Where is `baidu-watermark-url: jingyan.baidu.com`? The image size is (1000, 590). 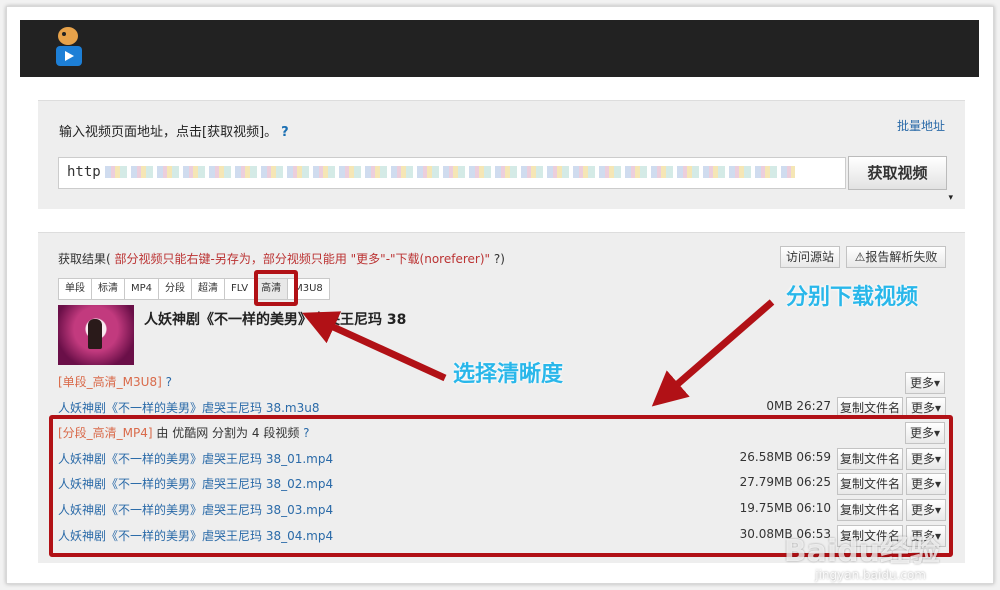 baidu-watermark-url: jingyan.baidu.com is located at coordinates (870, 575).